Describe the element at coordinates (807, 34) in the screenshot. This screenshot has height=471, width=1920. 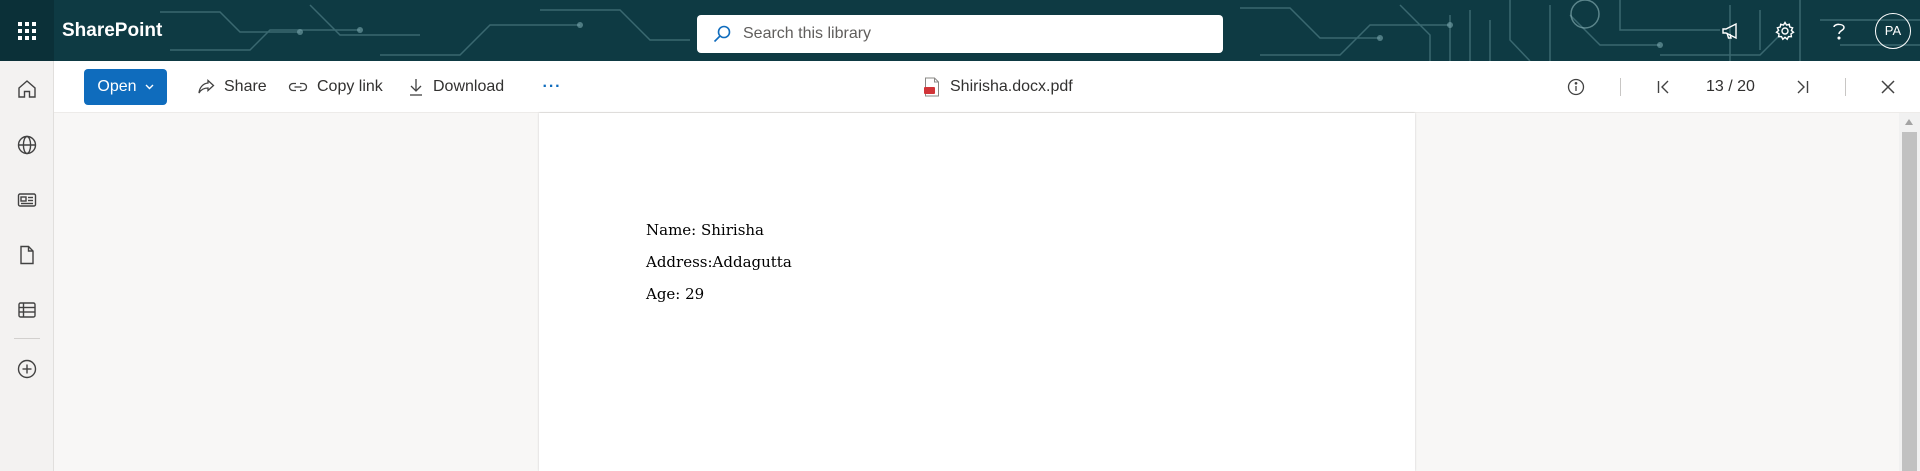
I see `search-input: Search this library` at that location.